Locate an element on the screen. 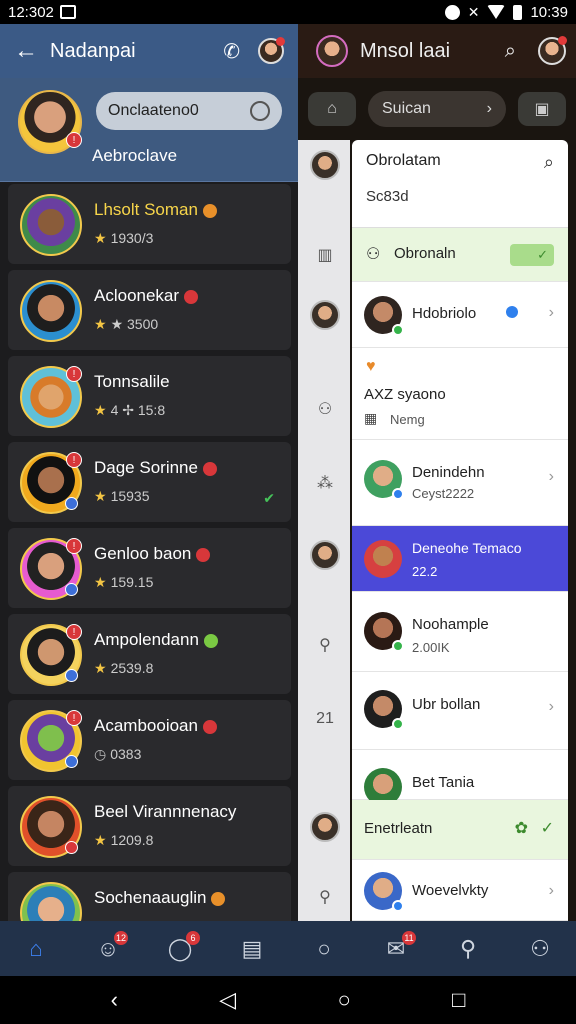 The height and width of the screenshot is (1024, 576). list-item: Beel Virannnenacy ★ 1209.8 is located at coordinates (149, 826).